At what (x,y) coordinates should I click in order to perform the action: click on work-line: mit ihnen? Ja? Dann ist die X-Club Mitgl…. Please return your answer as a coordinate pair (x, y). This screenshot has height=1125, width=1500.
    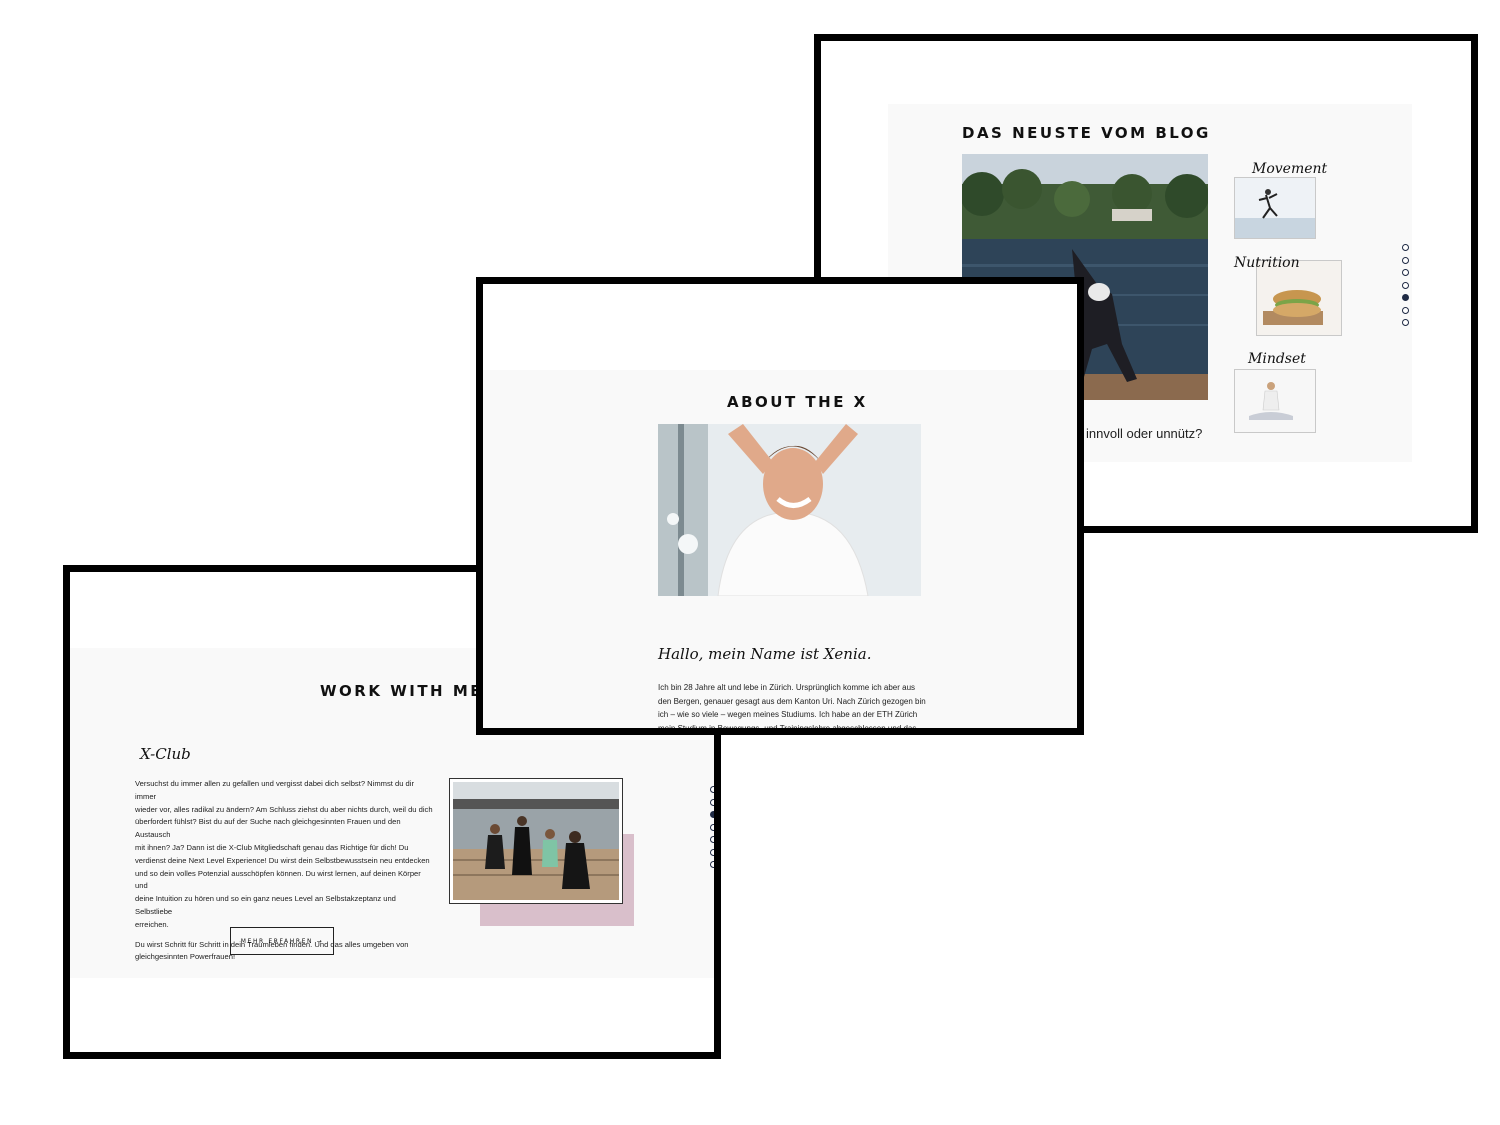
    Looking at the image, I should click on (272, 847).